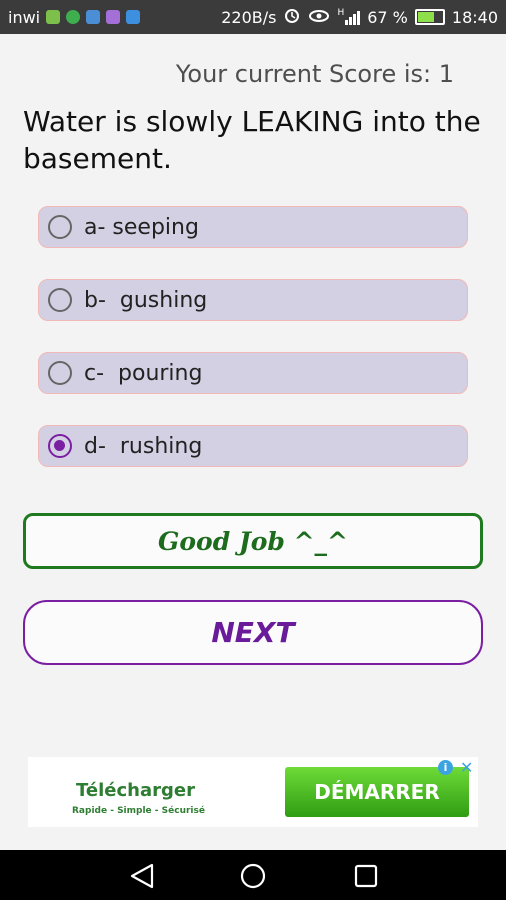 The image size is (506, 900). I want to click on battery-icon, so click(429, 17).